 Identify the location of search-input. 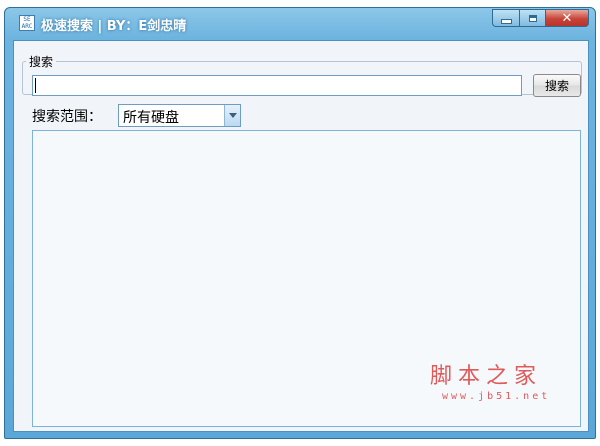
(277, 85).